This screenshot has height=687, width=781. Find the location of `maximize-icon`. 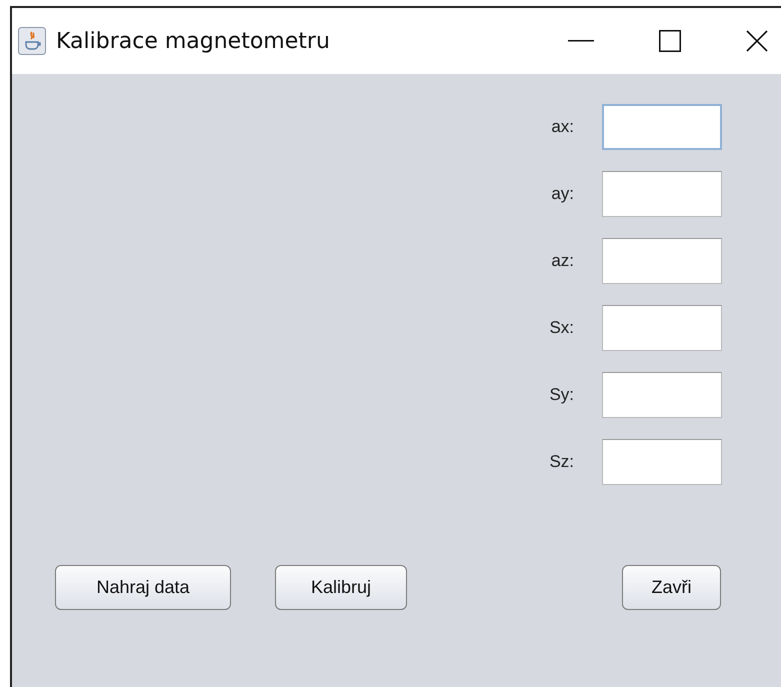

maximize-icon is located at coordinates (670, 41).